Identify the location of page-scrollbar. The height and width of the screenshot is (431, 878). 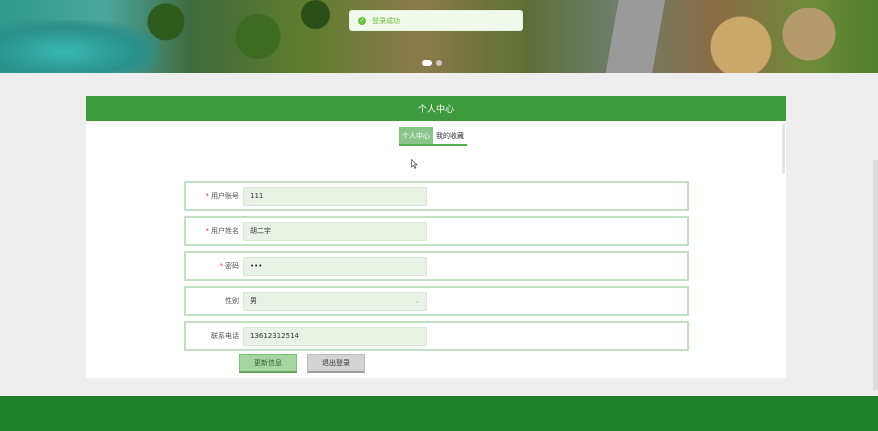
(875, 275).